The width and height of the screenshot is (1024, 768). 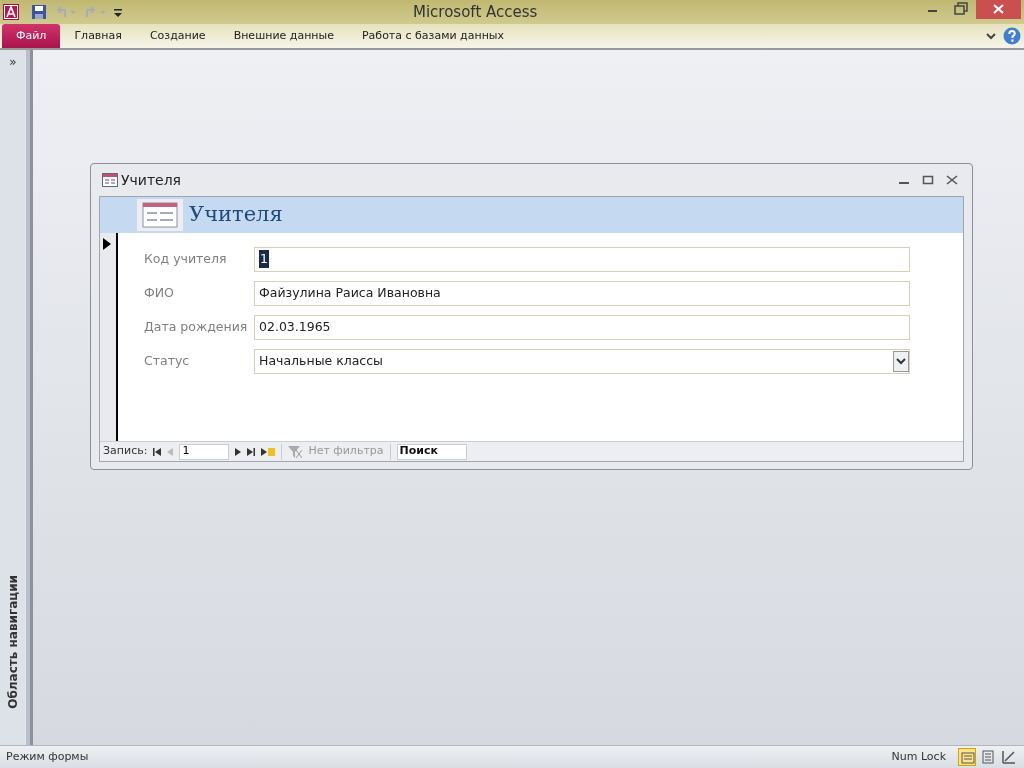 I want to click on field-label: Статус, so click(x=167, y=360).